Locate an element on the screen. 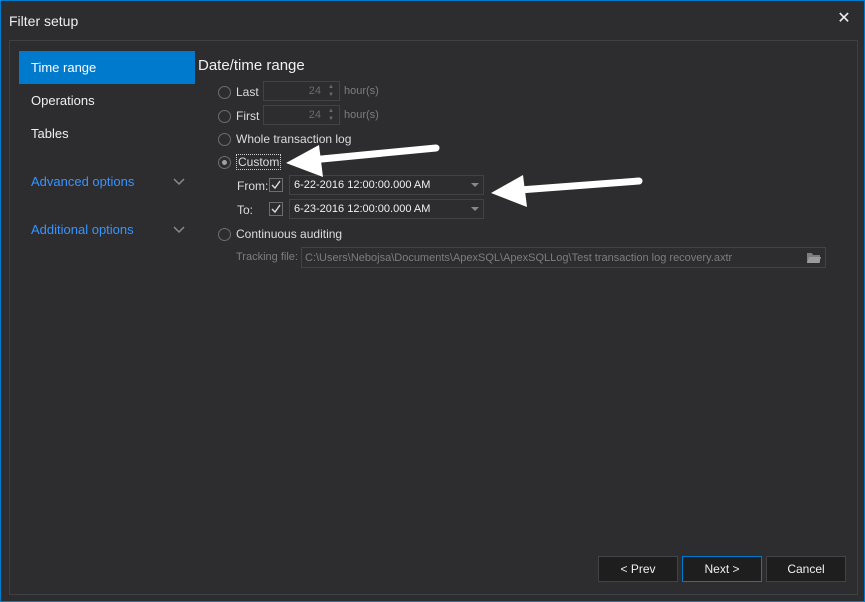 This screenshot has width=865, height=602. radio-whole-transaction-log: Whole transaction log is located at coordinates (284, 139).